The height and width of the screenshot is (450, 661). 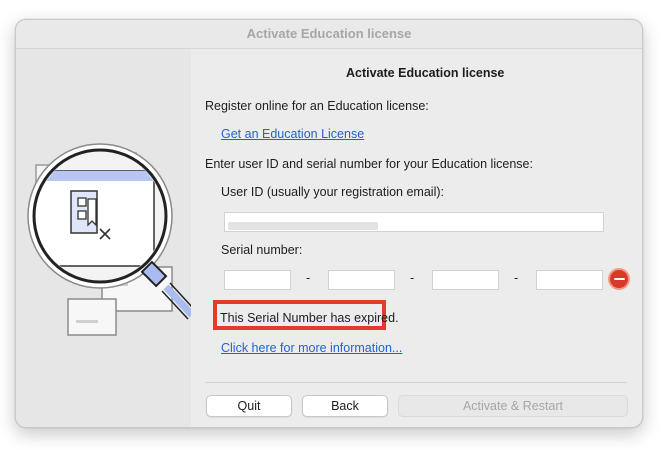 What do you see at coordinates (309, 318) in the screenshot?
I see `error-message: This Serial Number has expired.` at bounding box center [309, 318].